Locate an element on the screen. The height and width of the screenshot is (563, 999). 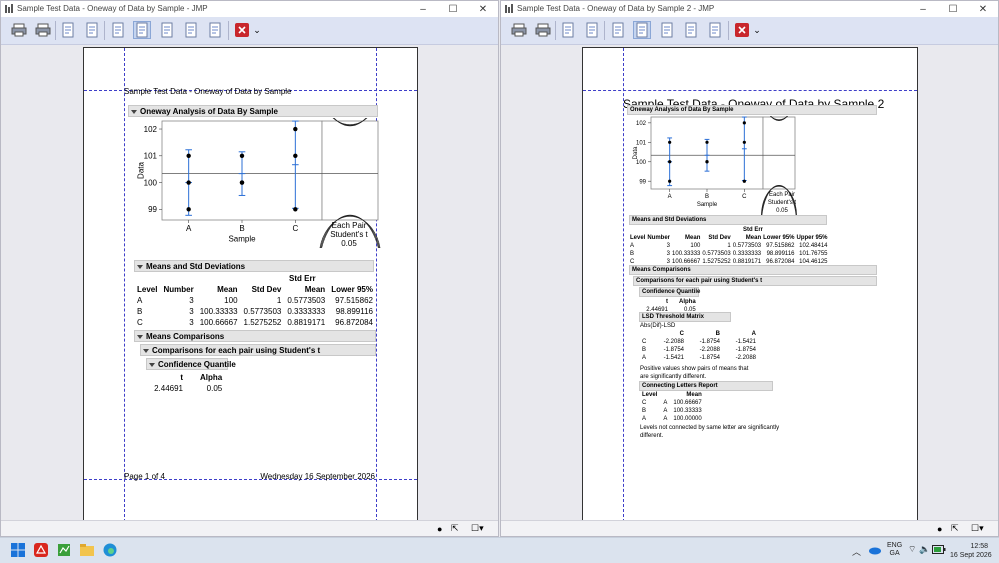
edge-icon is located at coordinates (110, 550).